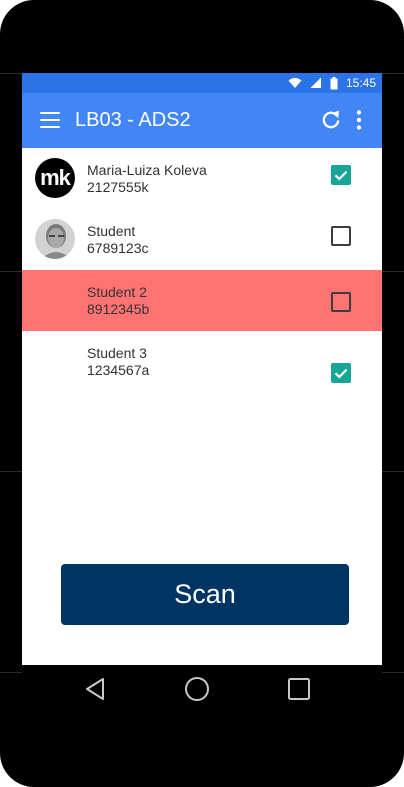 The image size is (404, 787). What do you see at coordinates (118, 187) in the screenshot?
I see `student-id: 2127555k` at bounding box center [118, 187].